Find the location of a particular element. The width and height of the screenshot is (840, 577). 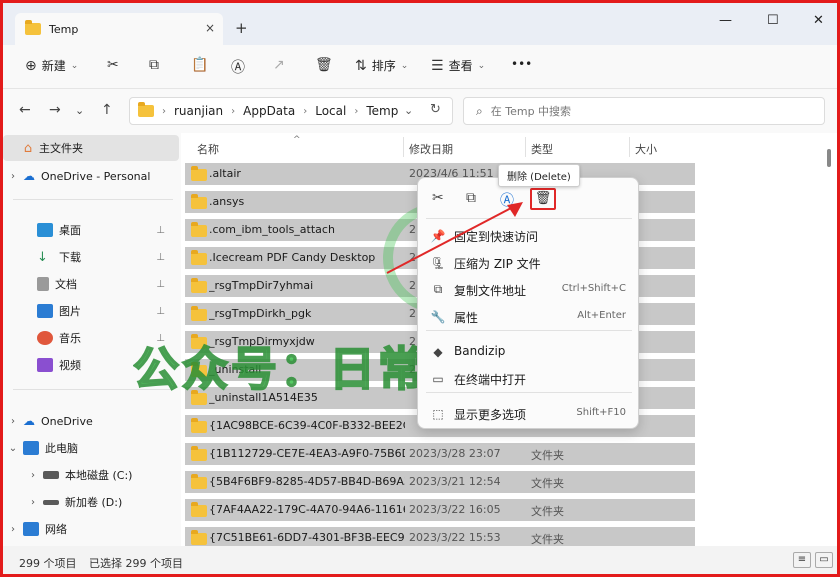

share-button: ↗ is located at coordinates (279, 65).